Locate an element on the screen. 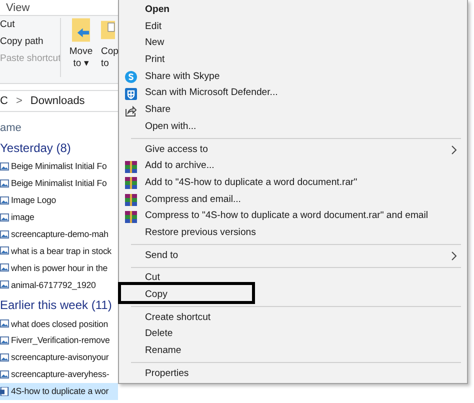 This screenshot has width=474, height=403. file-row: Fiverr_Verification-remove is located at coordinates (59, 340).